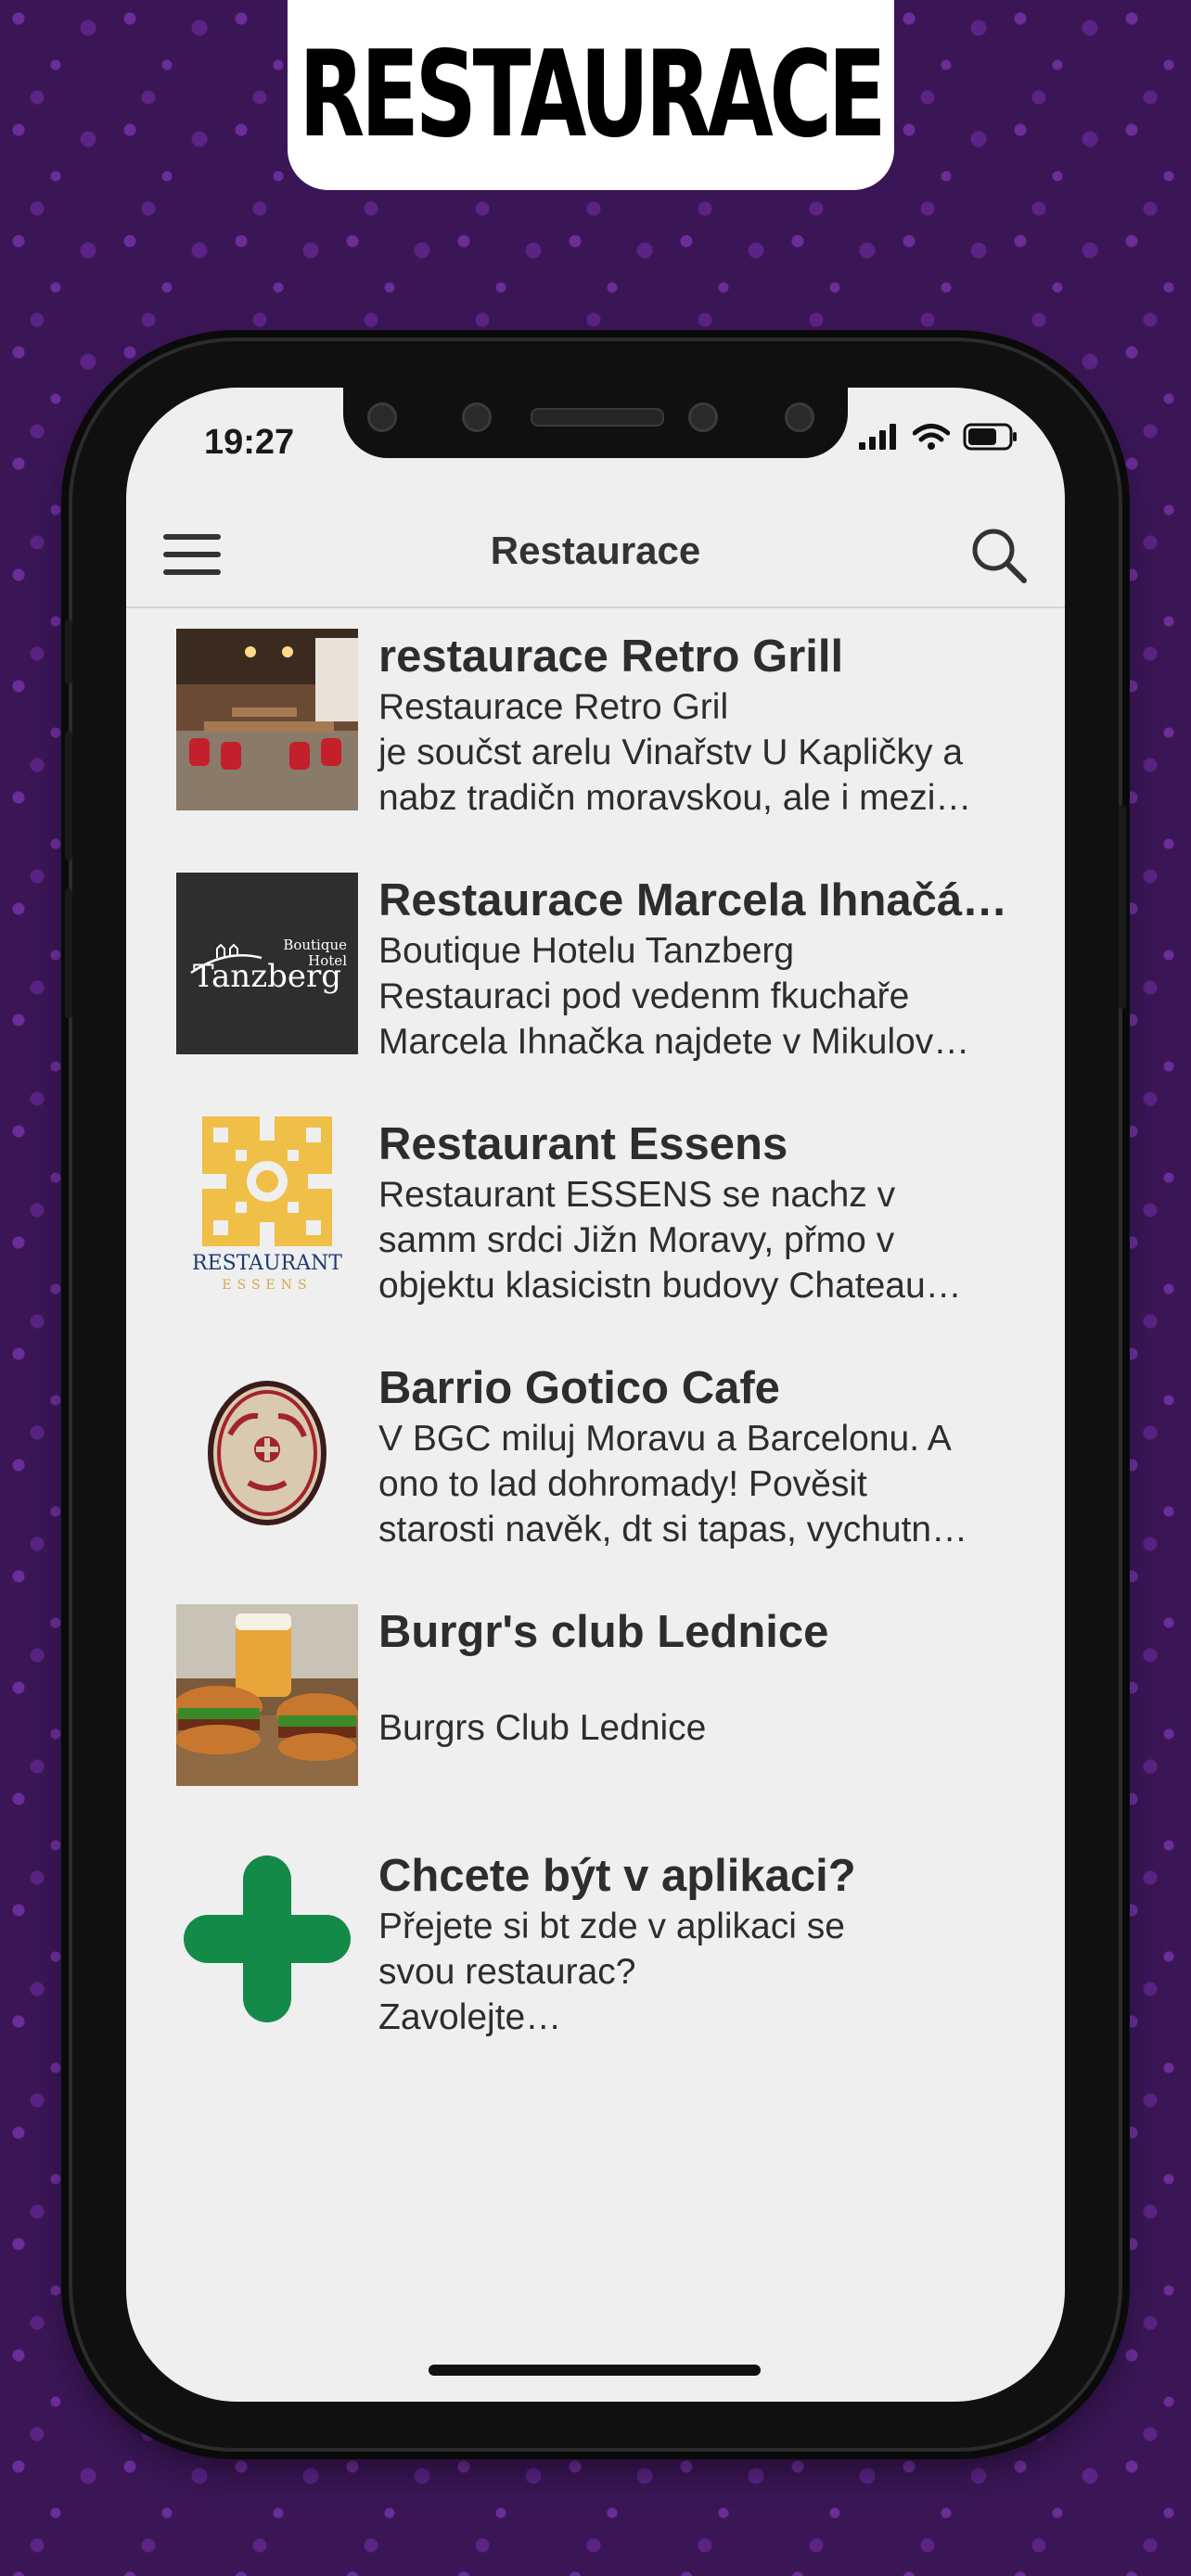 The height and width of the screenshot is (2576, 1191). I want to click on app-store-banner: RESTAURACE, so click(591, 95).